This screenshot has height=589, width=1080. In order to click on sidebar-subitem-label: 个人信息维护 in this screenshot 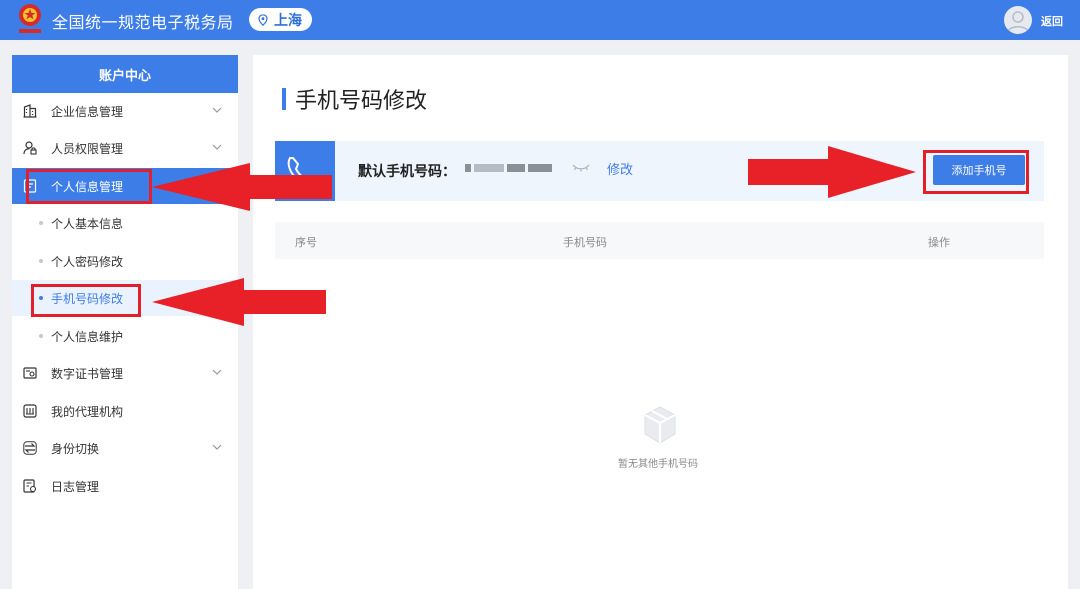, I will do `click(87, 336)`.